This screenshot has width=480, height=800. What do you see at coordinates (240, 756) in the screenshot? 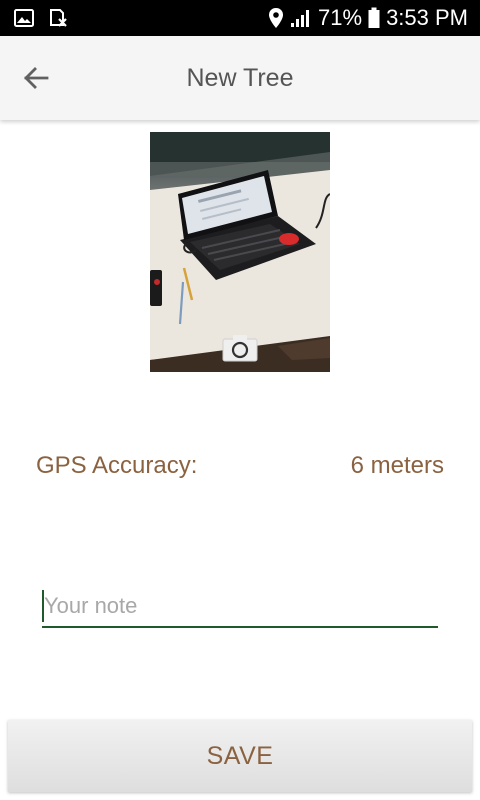
I see `save-button: SAVE` at bounding box center [240, 756].